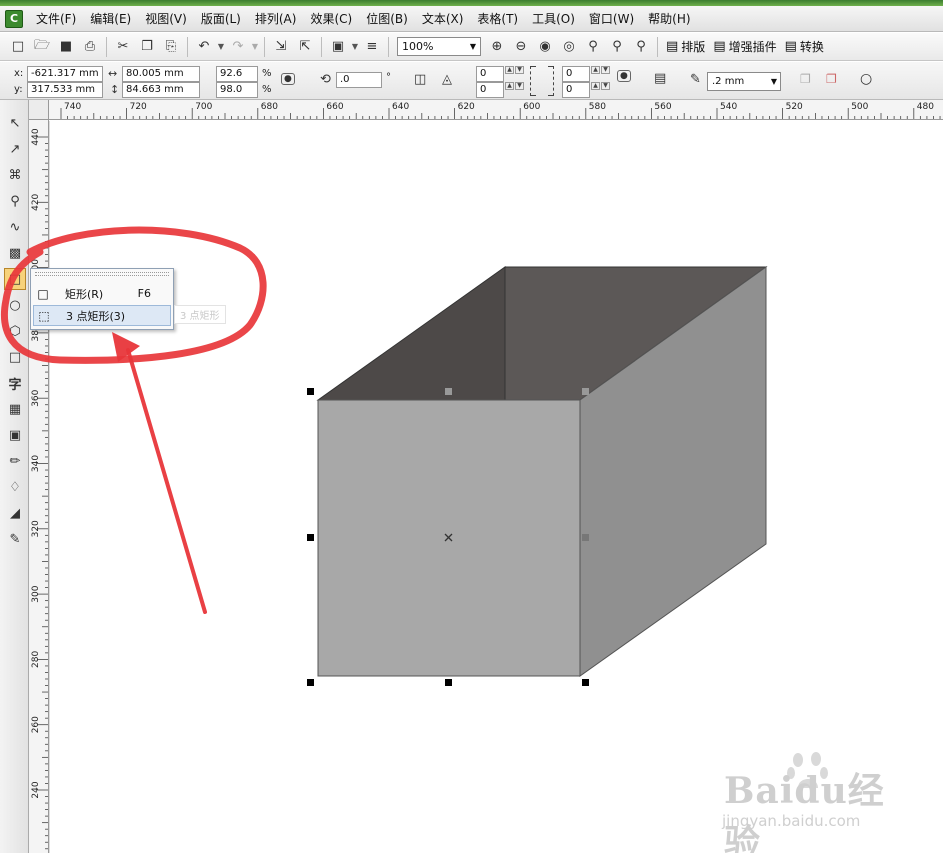  What do you see at coordinates (439, 46) in the screenshot?
I see `zoom-level-select: 100% ▼` at bounding box center [439, 46].